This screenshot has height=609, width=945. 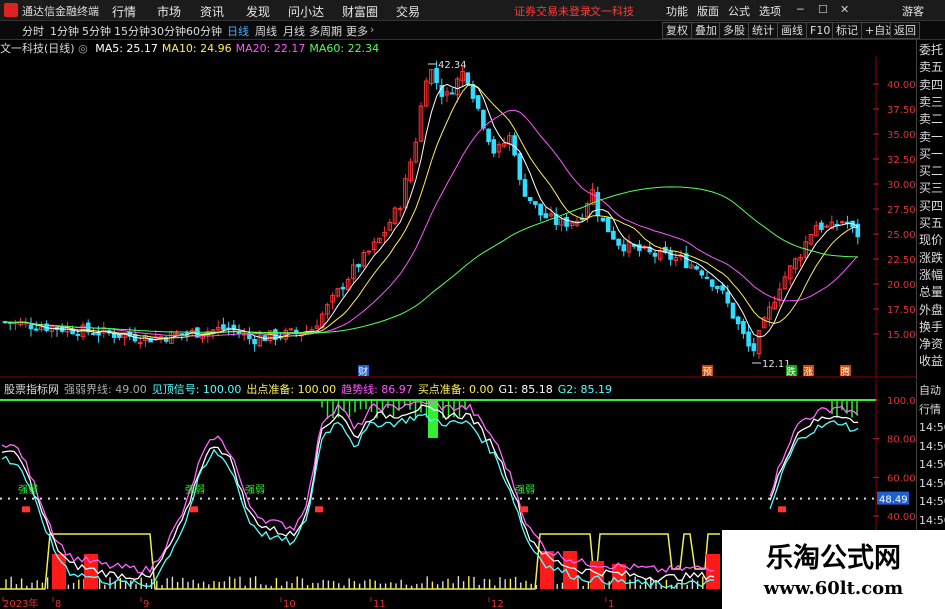 I want to click on watermark-url: www.60lt.com, so click(x=833, y=588).